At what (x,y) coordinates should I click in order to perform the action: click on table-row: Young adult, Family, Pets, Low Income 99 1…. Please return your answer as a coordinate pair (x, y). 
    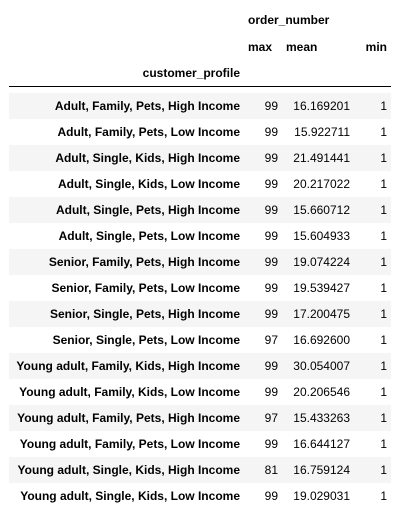
    Looking at the image, I should click on (200, 444).